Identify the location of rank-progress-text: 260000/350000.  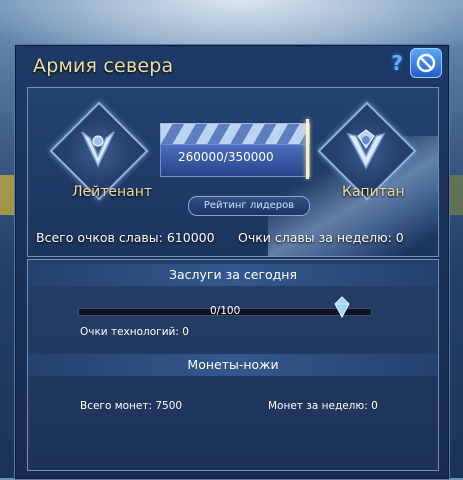
(226, 157).